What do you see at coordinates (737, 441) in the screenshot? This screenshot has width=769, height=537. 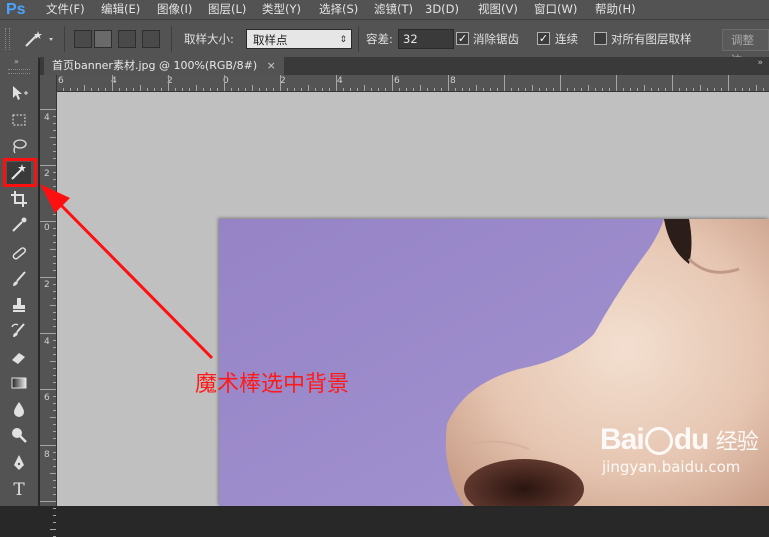 I see `watermark-product: 经验` at bounding box center [737, 441].